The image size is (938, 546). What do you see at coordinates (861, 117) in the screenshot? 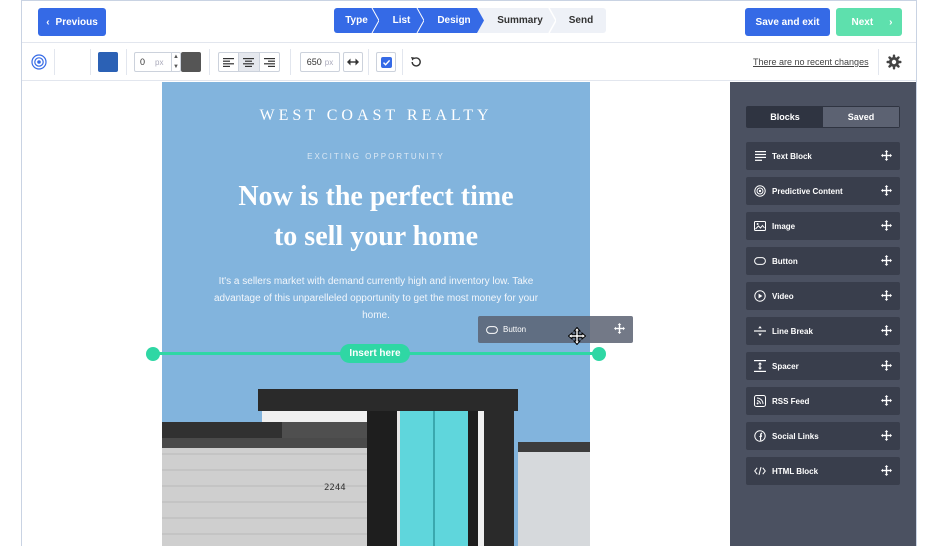
I see `tab-saved: Saved` at bounding box center [861, 117].